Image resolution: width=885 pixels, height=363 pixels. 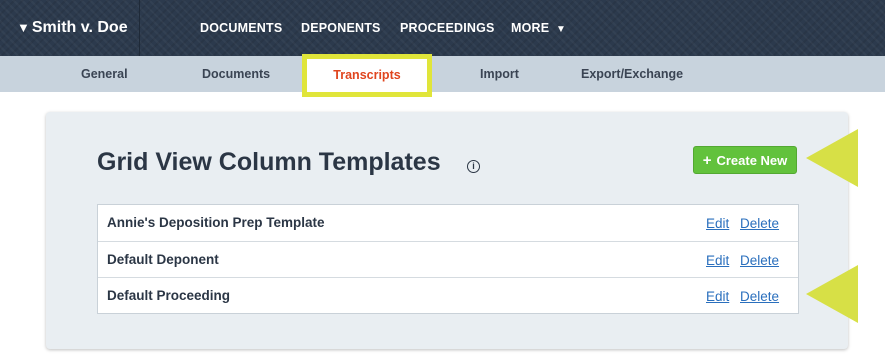 What do you see at coordinates (269, 162) in the screenshot?
I see `page-title: Grid View Column Templates` at bounding box center [269, 162].